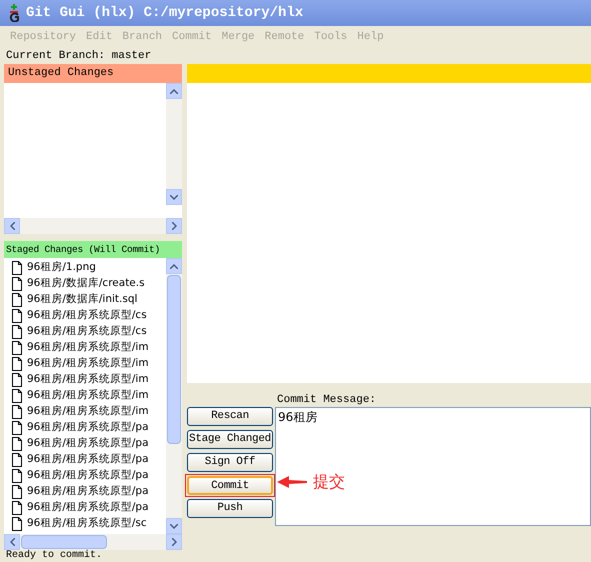 The image size is (591, 562). Describe the element at coordinates (78, 56) in the screenshot. I see `current-branch: Current Branch: master` at that location.